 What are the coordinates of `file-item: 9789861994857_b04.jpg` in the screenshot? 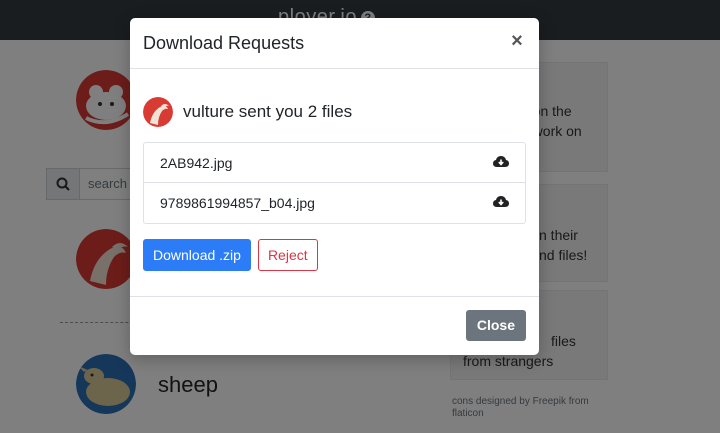 It's located at (334, 203).